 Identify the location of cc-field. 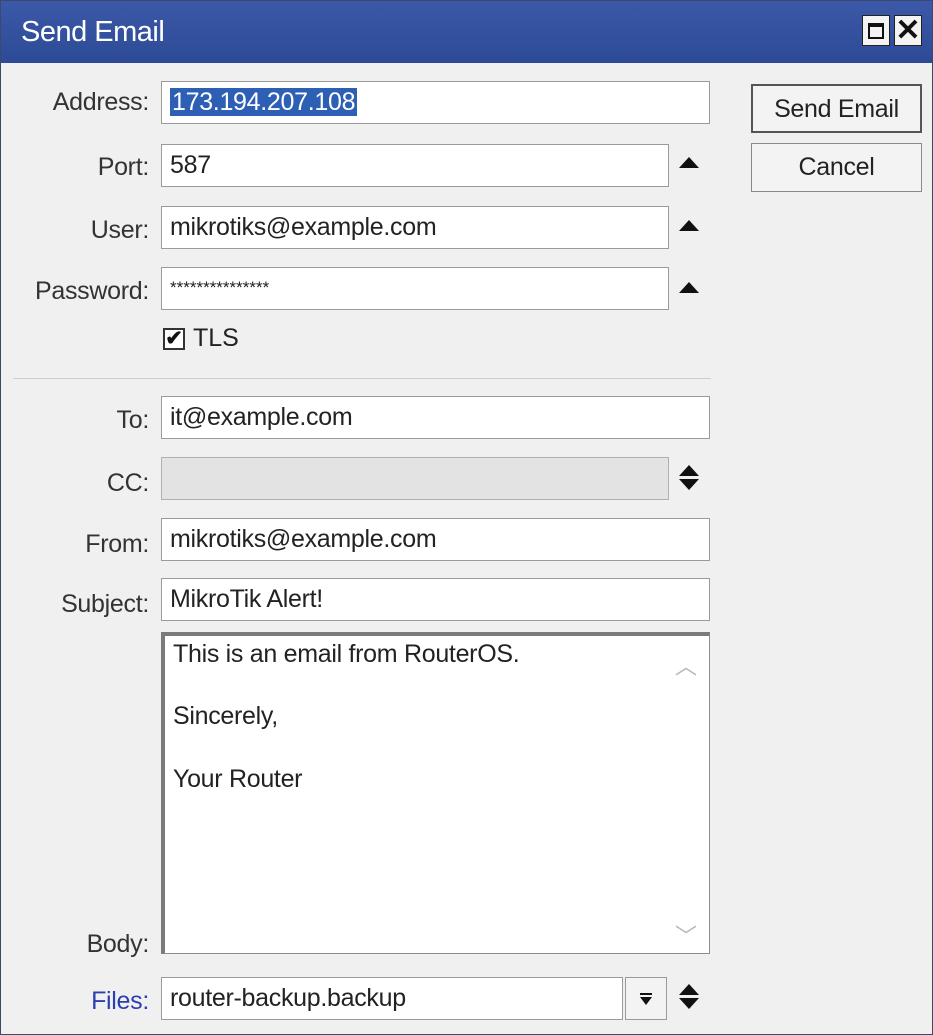
(415, 478).